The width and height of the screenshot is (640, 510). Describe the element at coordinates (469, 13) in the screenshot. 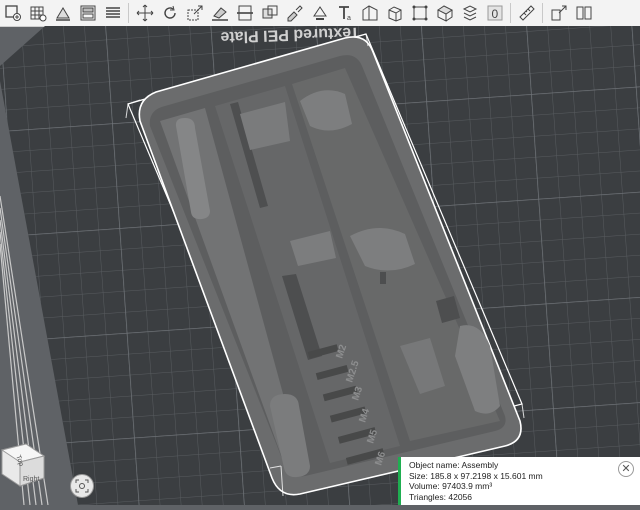

I see `stack-icon` at that location.